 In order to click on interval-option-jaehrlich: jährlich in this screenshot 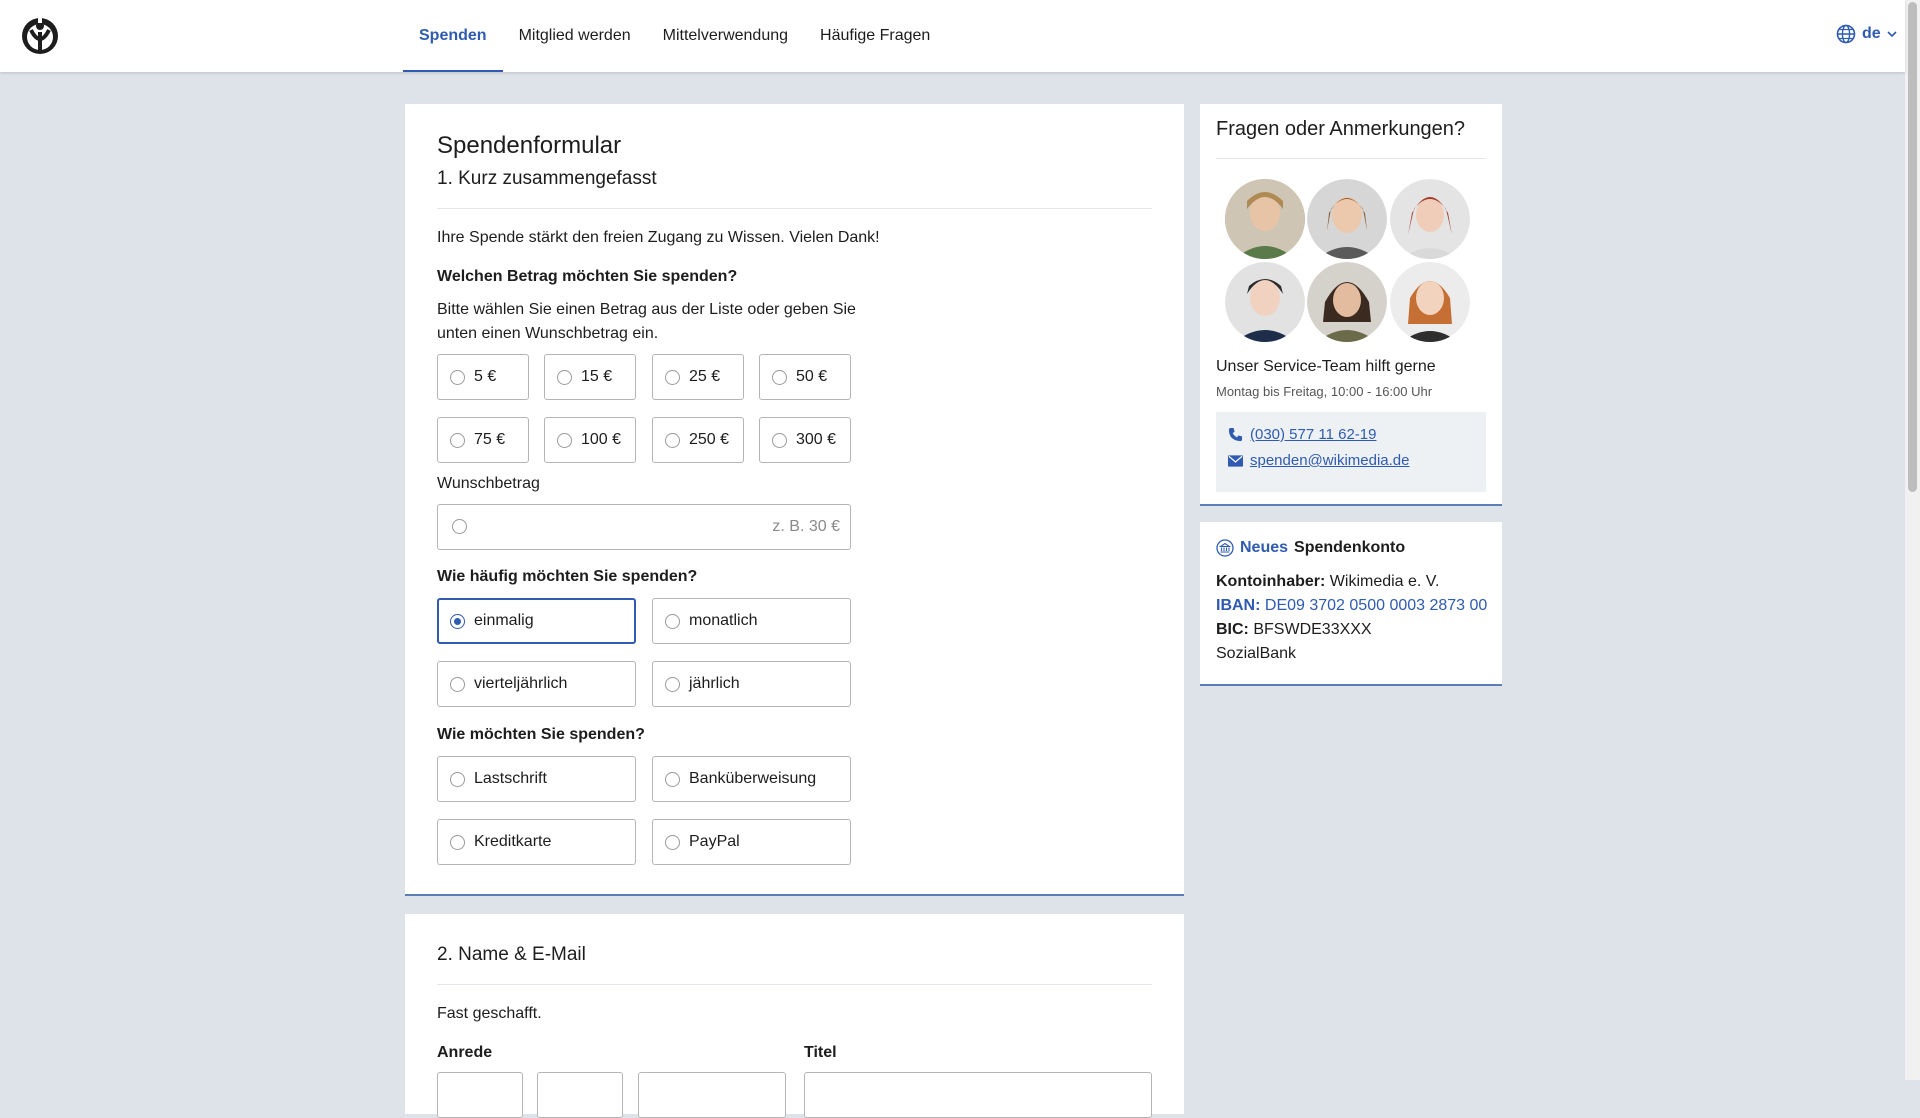, I will do `click(751, 684)`.